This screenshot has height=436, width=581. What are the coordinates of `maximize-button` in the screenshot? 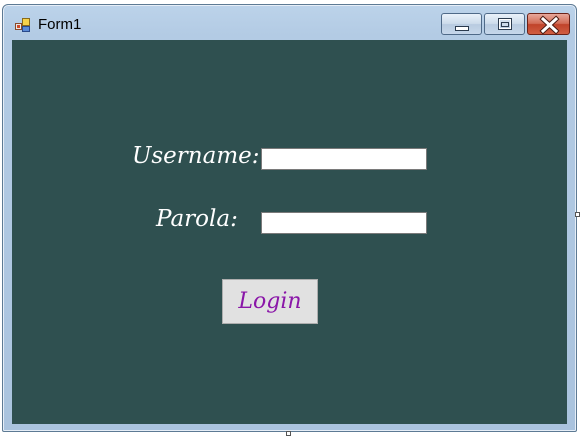 It's located at (504, 24).